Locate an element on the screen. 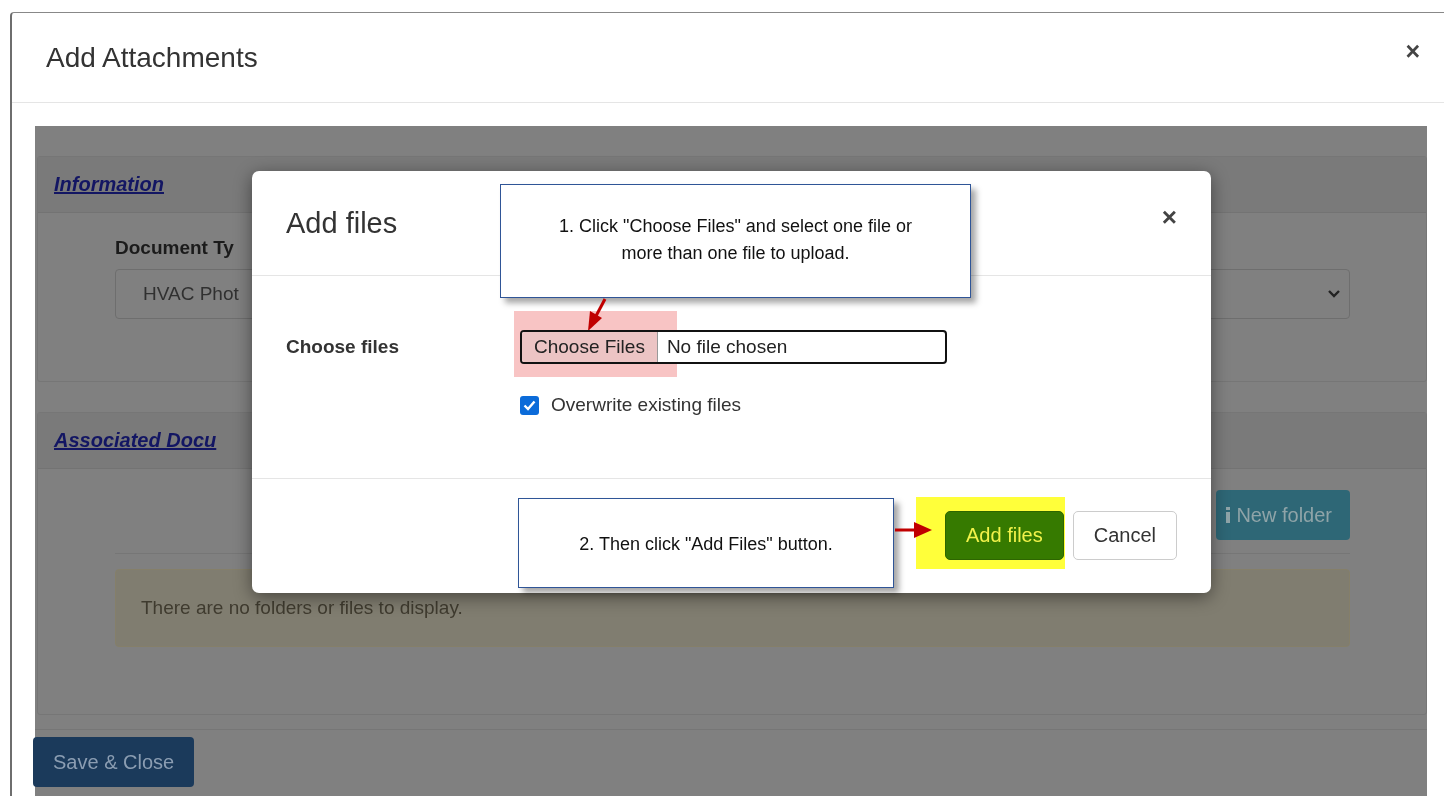 The height and width of the screenshot is (796, 1444). cancel-button: Cancel is located at coordinates (1124, 535).